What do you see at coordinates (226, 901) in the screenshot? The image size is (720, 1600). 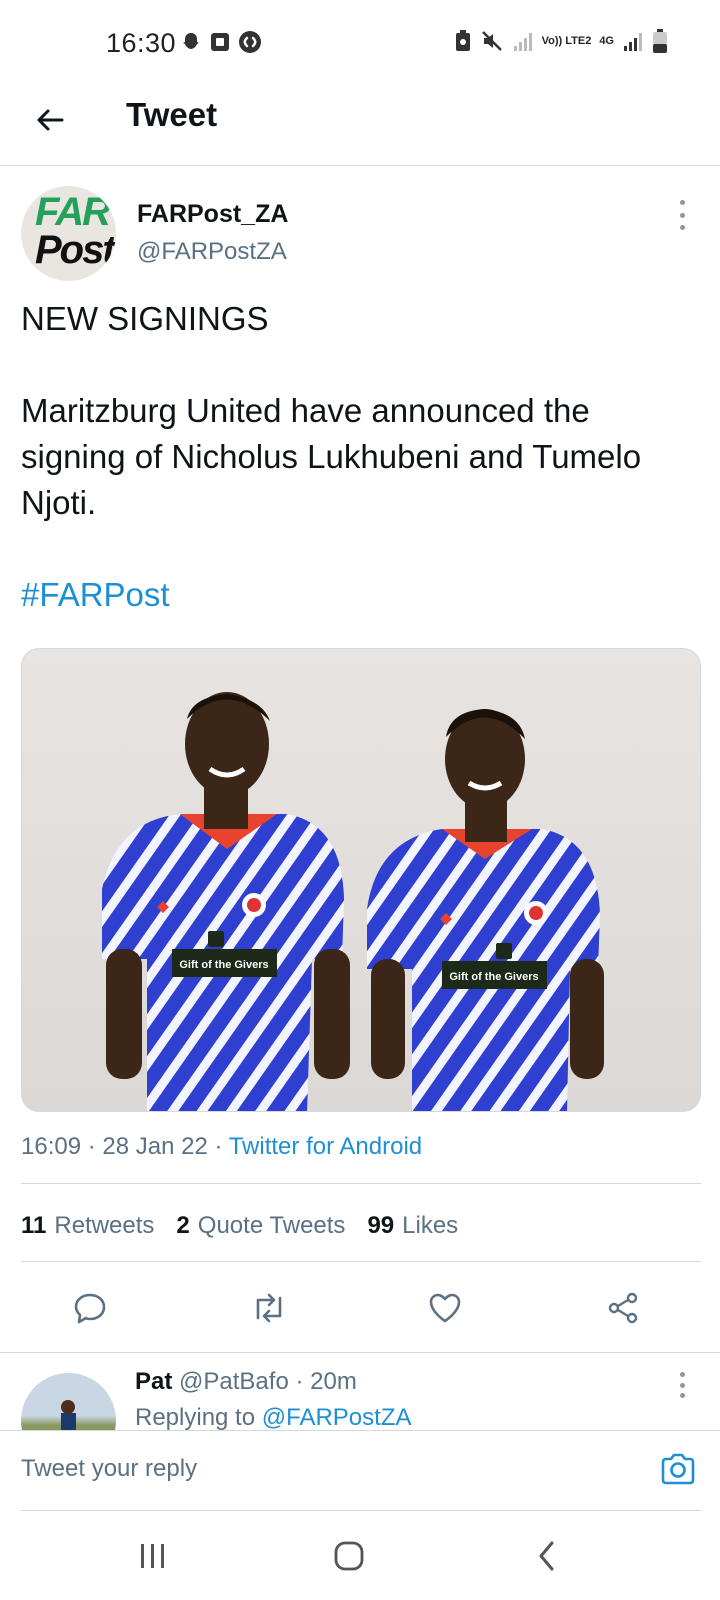 I see `player-left: Gift of the Givers` at bounding box center [226, 901].